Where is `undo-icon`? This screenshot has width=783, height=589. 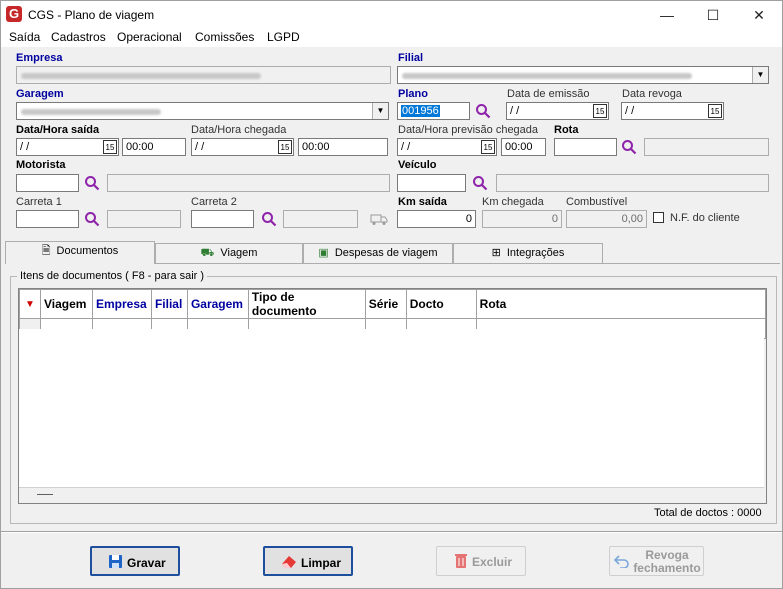 undo-icon is located at coordinates (621, 561).